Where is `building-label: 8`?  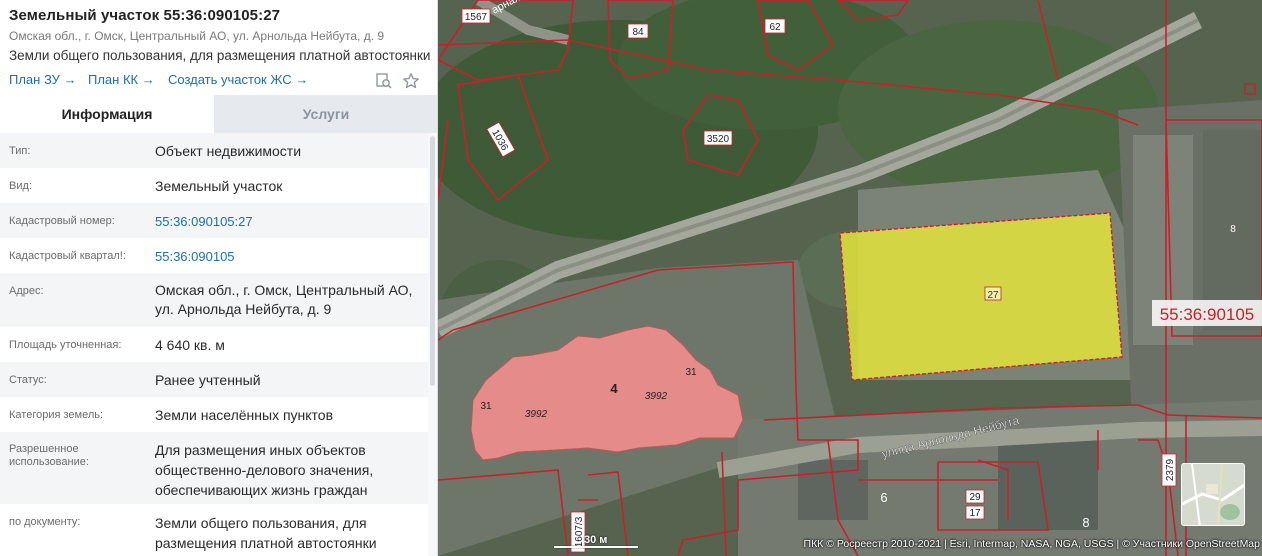 building-label: 8 is located at coordinates (1085, 522).